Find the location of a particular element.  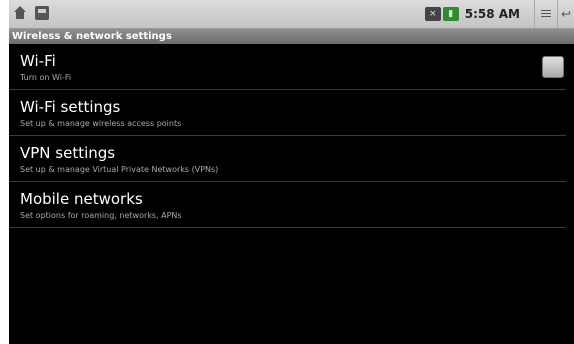

item-title: Wi-Fi settings is located at coordinates (70, 107).